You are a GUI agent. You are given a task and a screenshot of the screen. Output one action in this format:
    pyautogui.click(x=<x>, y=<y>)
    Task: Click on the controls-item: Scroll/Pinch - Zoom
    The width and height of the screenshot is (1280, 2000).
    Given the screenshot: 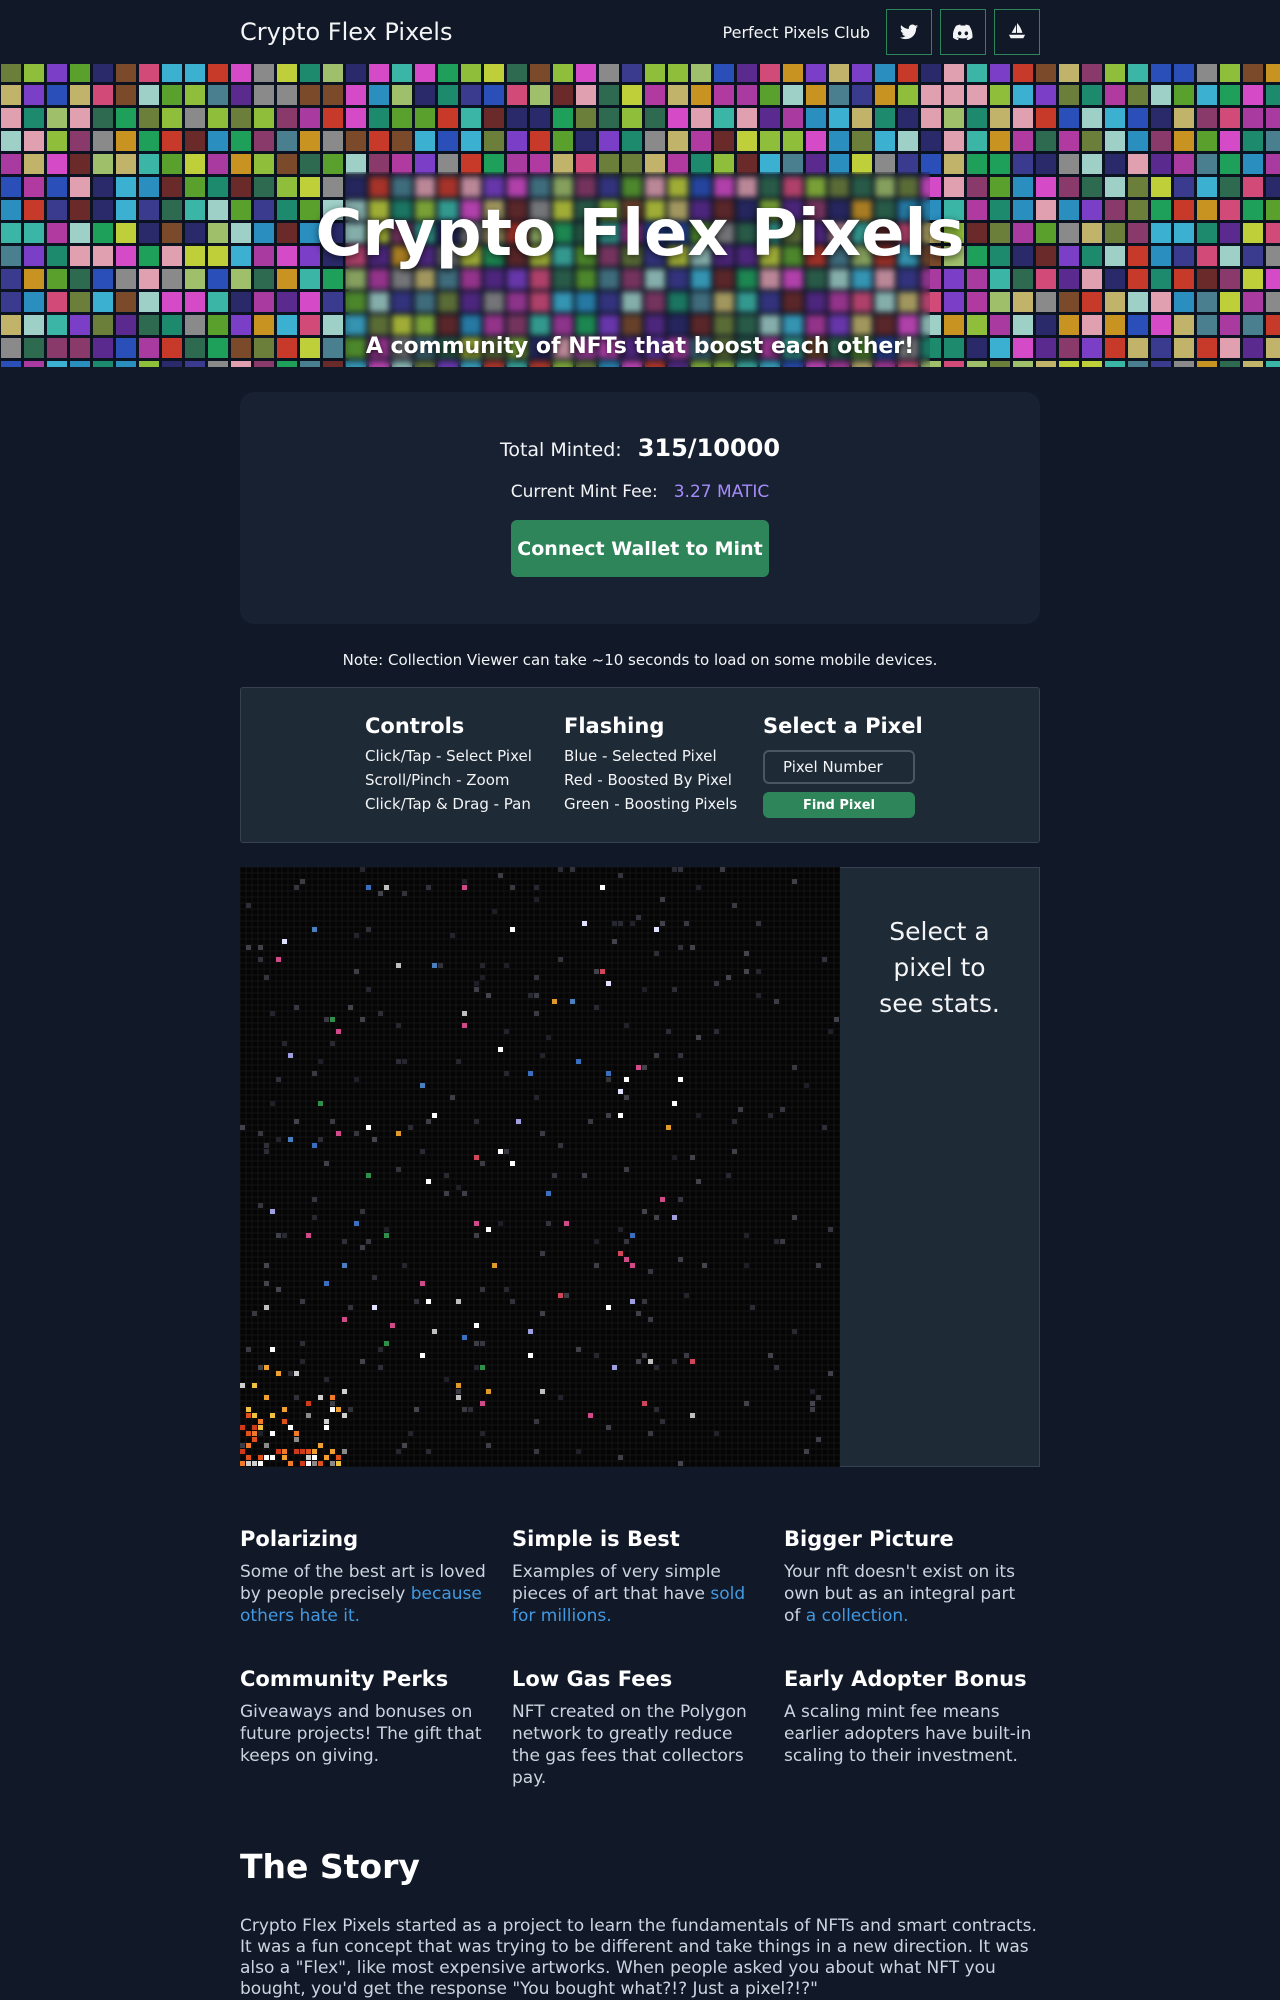 What is the action you would take?
    pyautogui.click(x=437, y=780)
    